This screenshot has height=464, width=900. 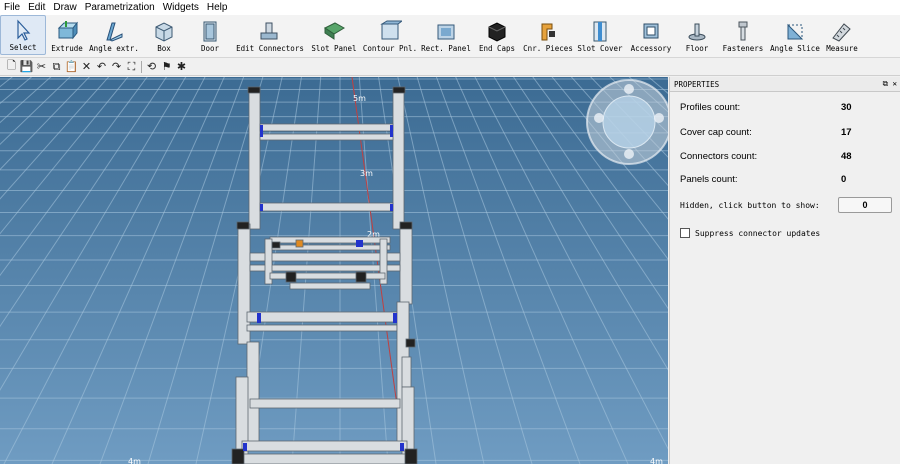 I want to click on floor-icon, so click(x=697, y=32).